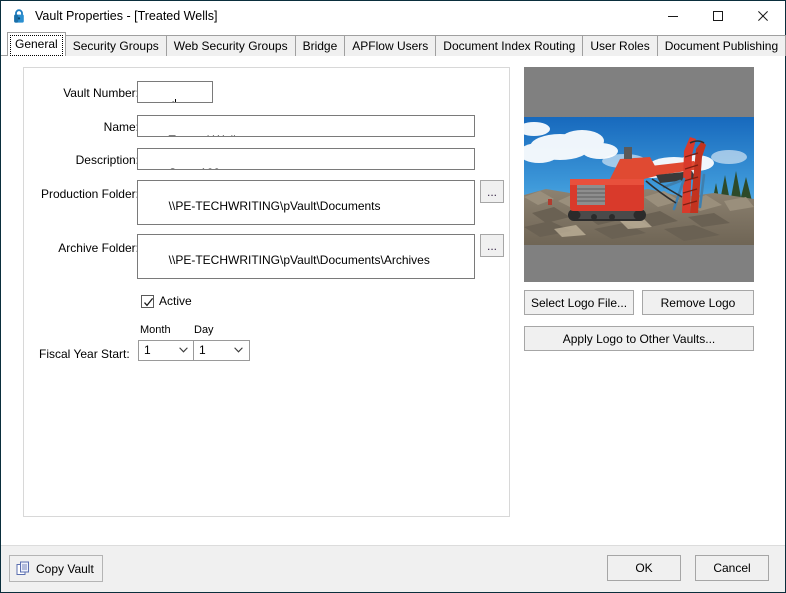 The image size is (786, 593). I want to click on tab-web-security-groups-label: Web Security Groups, so click(230, 46).